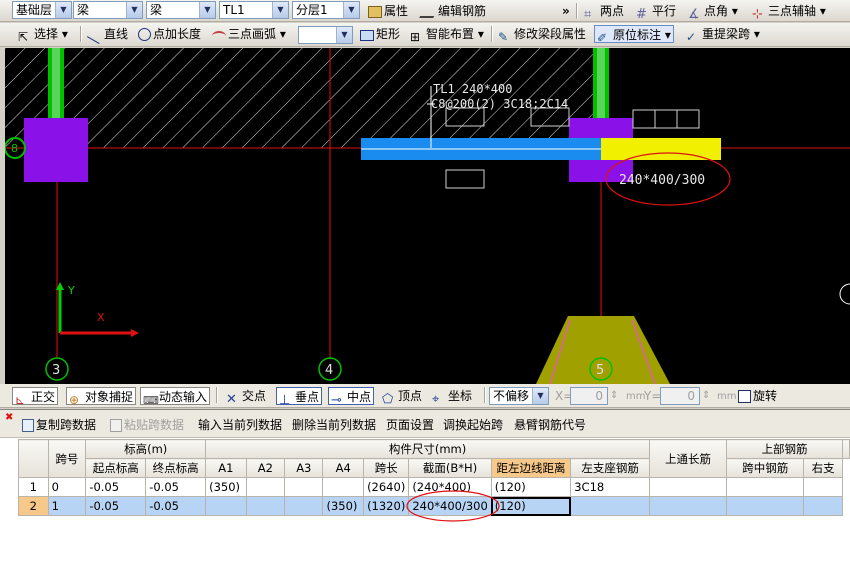  Describe the element at coordinates (101, 397) in the screenshot. I see `object-snap-toggle: ⊕ 对象捕捉` at that location.